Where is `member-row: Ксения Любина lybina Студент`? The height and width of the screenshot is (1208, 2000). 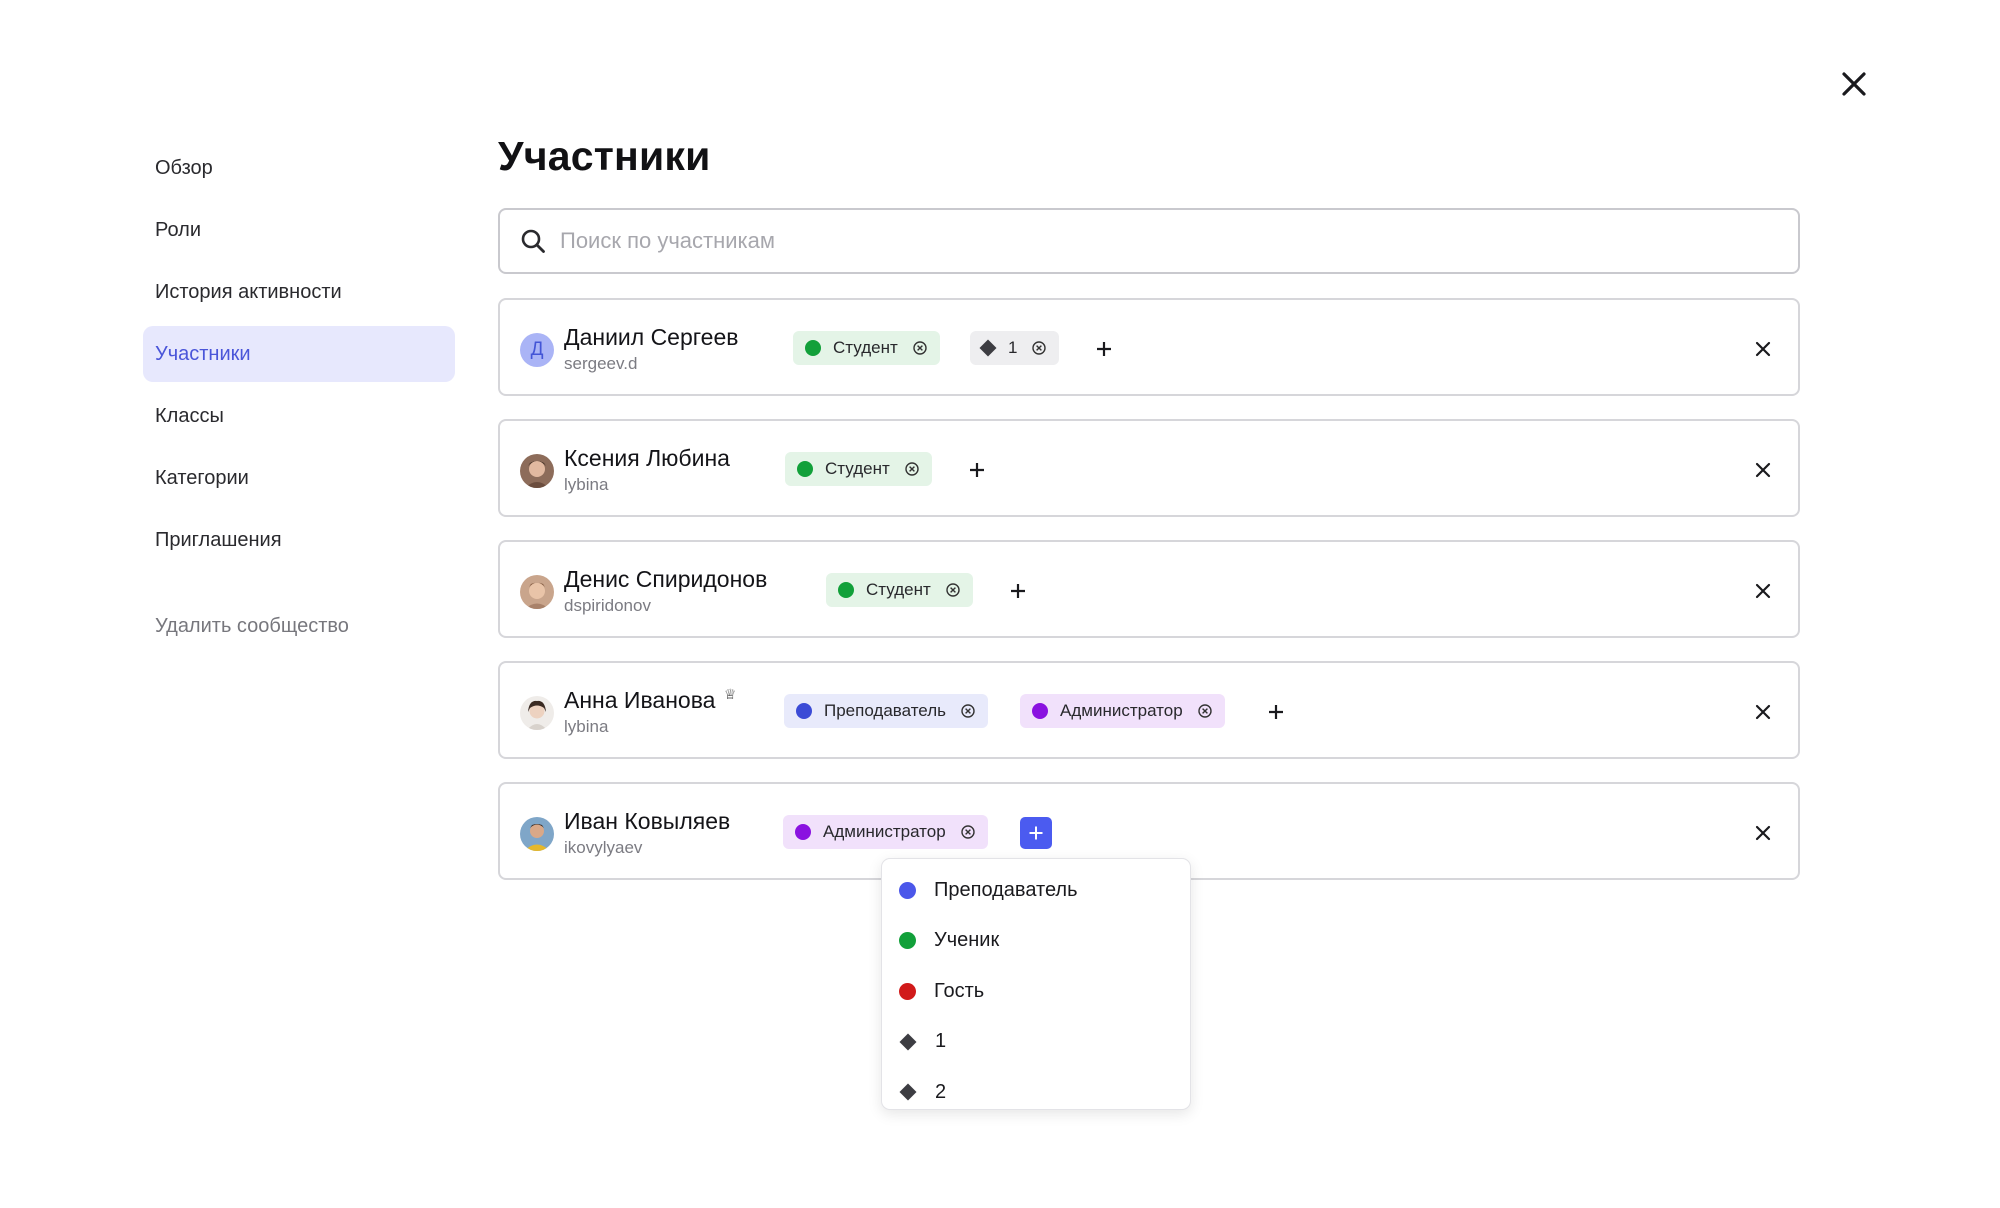
member-row: Ксения Любина lybina Студент is located at coordinates (1149, 468).